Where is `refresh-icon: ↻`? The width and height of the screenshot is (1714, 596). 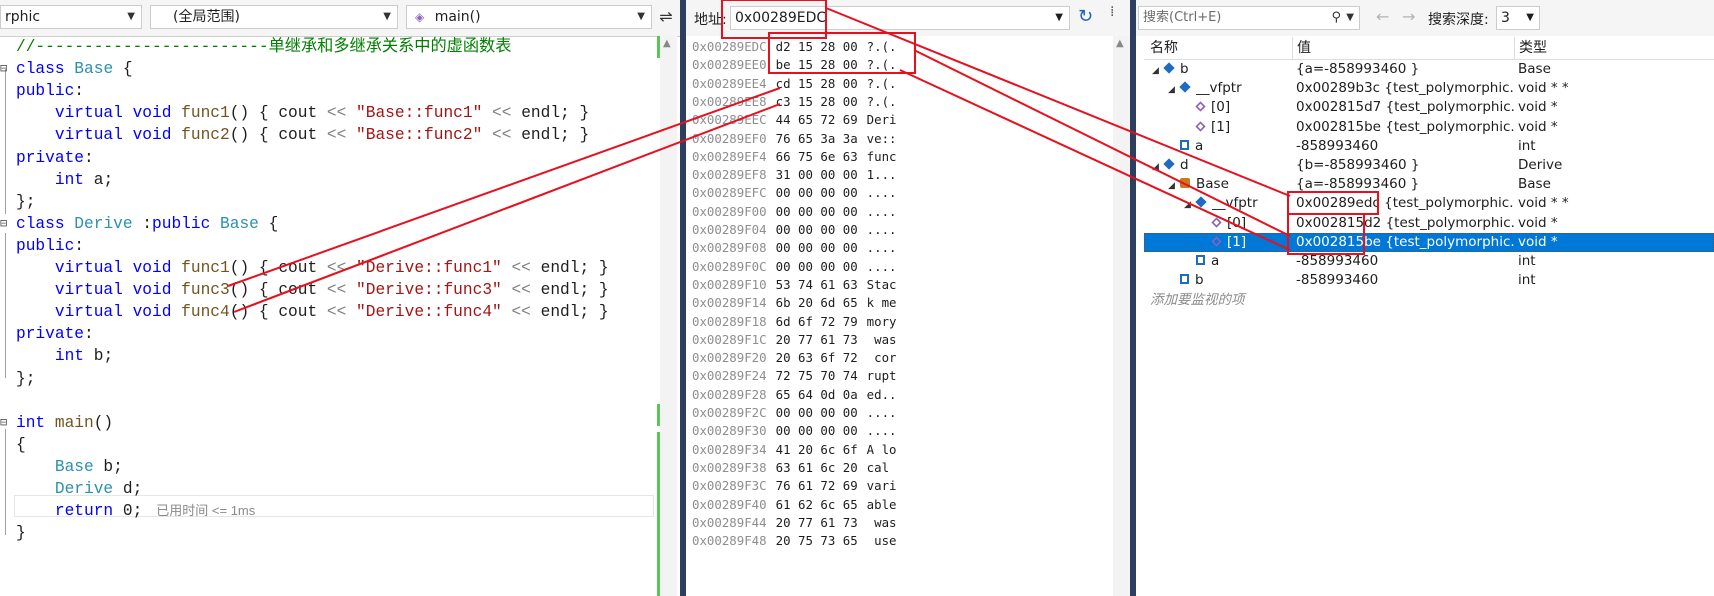
refresh-icon: ↻ is located at coordinates (1085, 16).